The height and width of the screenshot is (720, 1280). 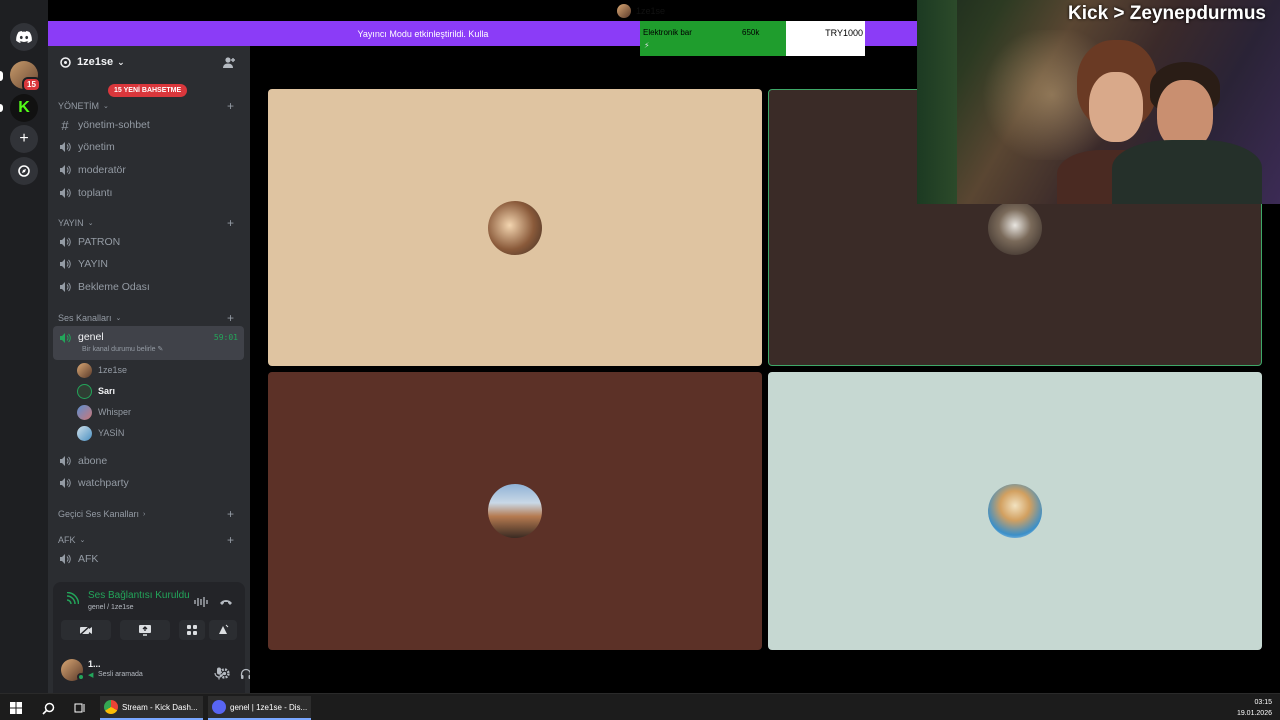 I want to click on bolt-icon: ⚡, so click(x=647, y=45).